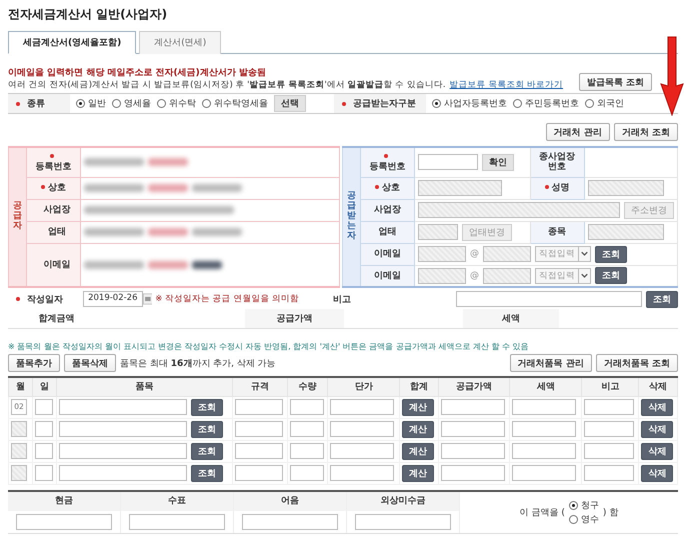  I want to click on radio-option: 주민등록번호, so click(546, 103).